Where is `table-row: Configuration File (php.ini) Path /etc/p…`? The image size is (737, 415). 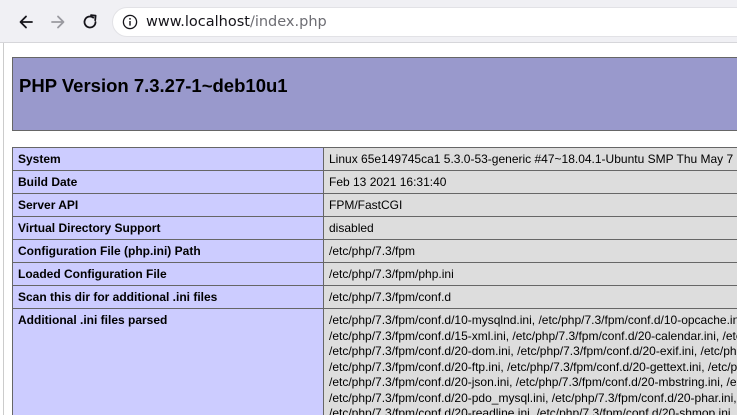 table-row: Configuration File (php.ini) Path /etc/p… is located at coordinates (374, 251).